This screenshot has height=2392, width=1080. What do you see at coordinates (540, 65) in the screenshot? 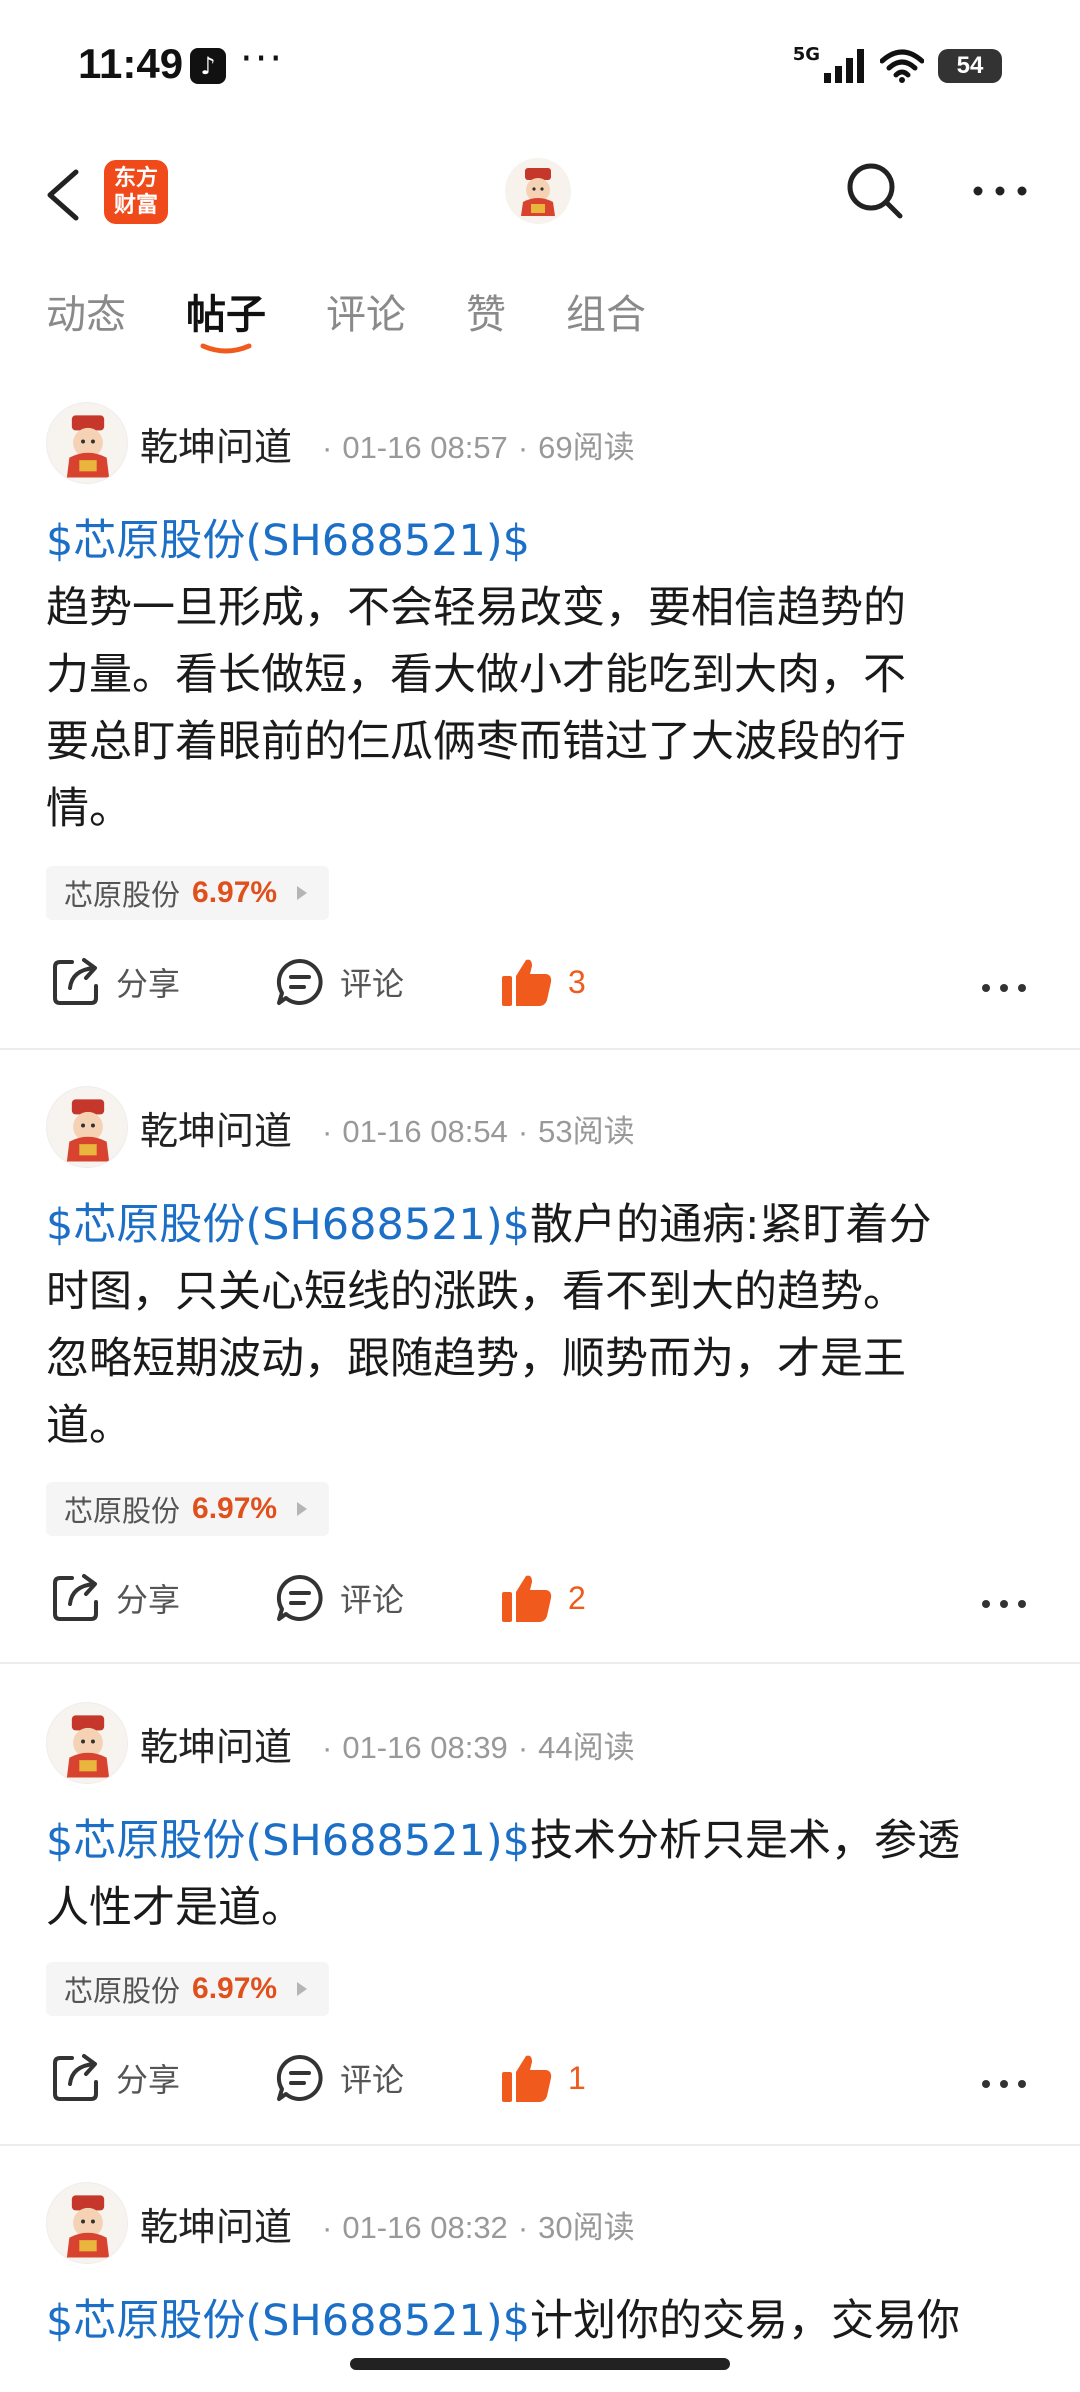
I see `status-bar: 11:49 ♪ ··· 5G 54` at bounding box center [540, 65].